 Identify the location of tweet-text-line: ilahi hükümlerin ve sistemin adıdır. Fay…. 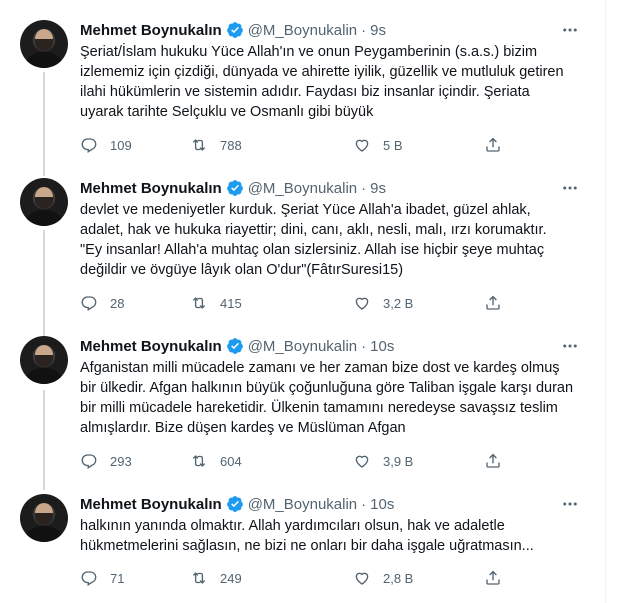
(305, 92).